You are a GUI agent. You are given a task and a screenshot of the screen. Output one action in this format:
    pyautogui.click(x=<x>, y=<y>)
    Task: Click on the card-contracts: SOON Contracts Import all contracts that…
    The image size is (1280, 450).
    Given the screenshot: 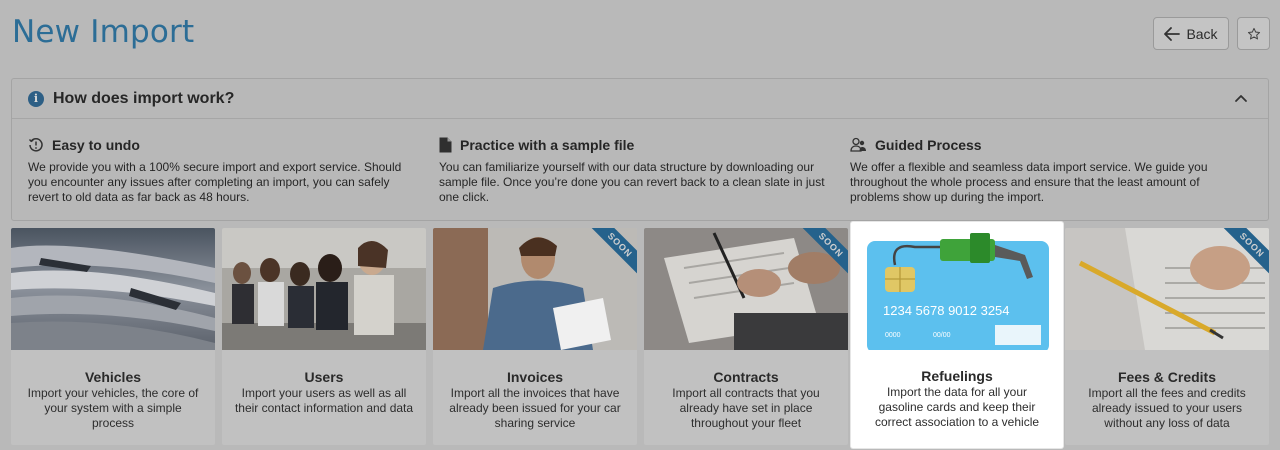 What is the action you would take?
    pyautogui.click(x=746, y=336)
    